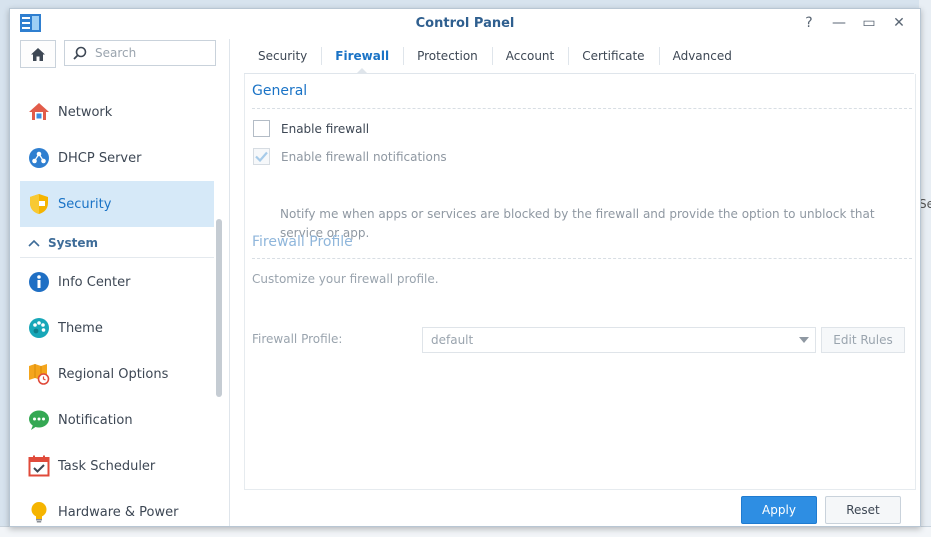 The width and height of the screenshot is (931, 537). Describe the element at coordinates (34, 243) in the screenshot. I see `chevron-up-icon` at that location.